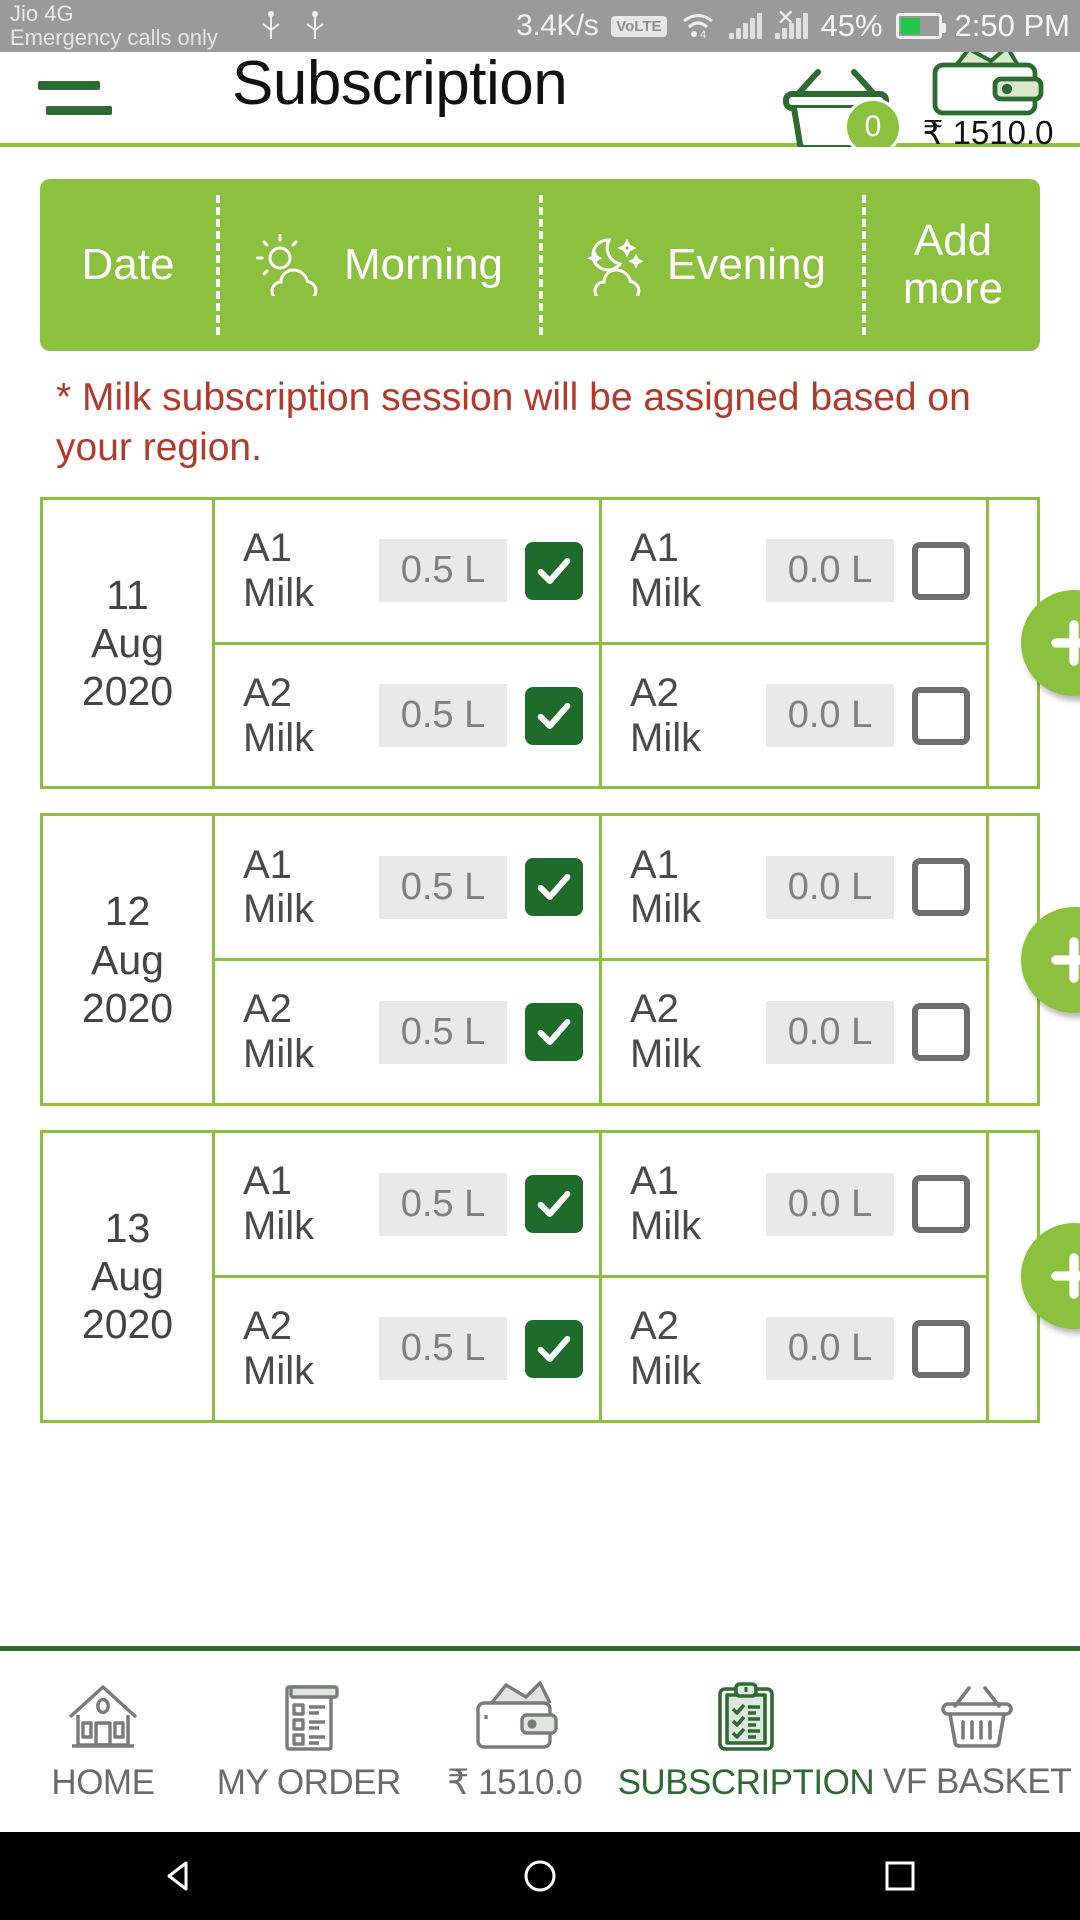 Image resolution: width=1080 pixels, height=1920 pixels. I want to click on home-circle-icon, so click(540, 1876).